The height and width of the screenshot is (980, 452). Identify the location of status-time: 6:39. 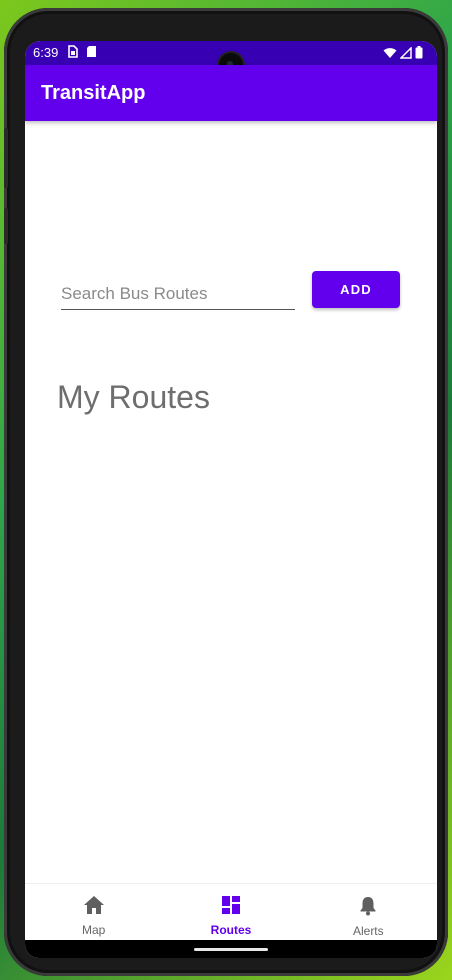
(46, 52).